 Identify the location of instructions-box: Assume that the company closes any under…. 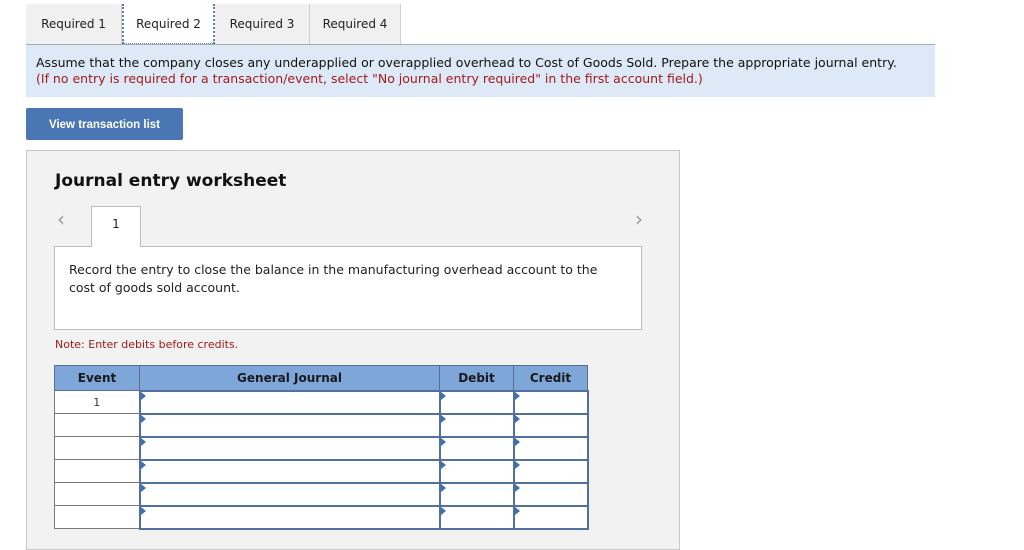
(480, 71).